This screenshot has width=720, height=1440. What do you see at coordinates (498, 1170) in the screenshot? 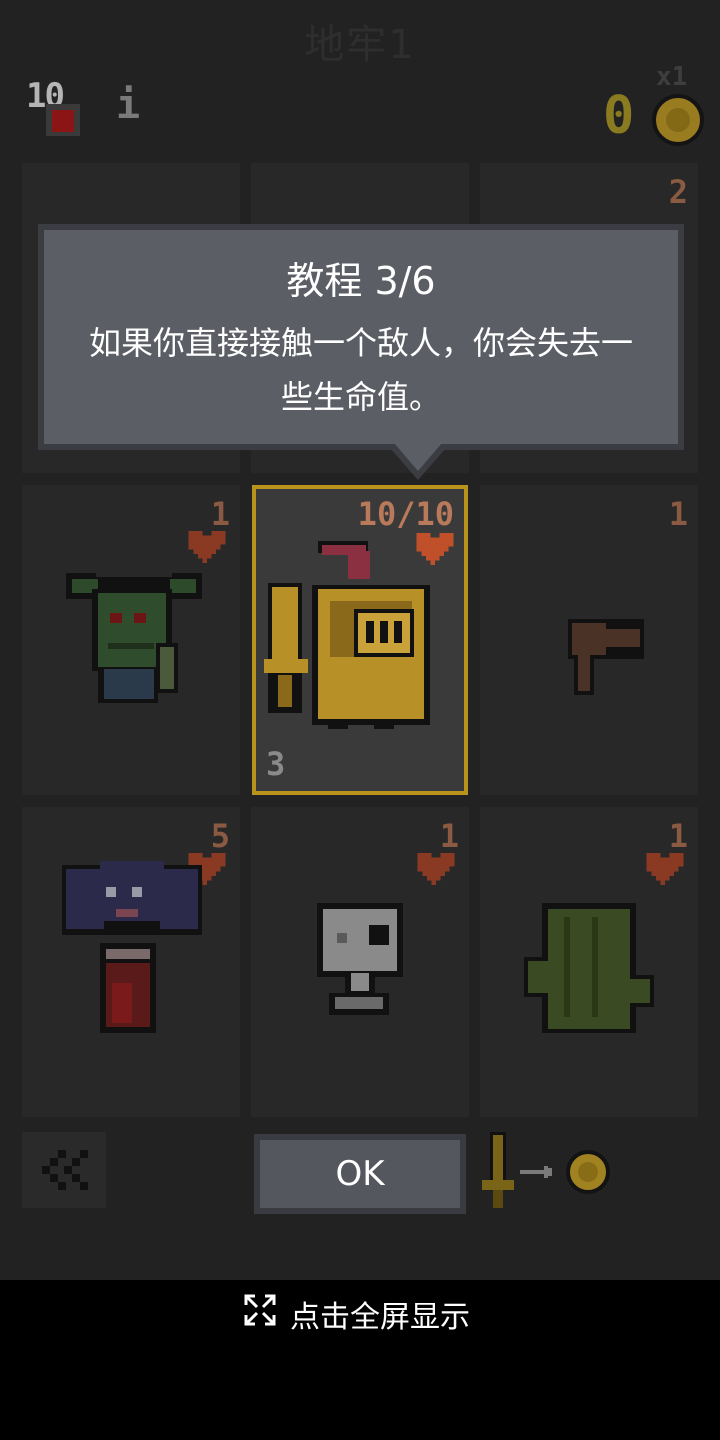
I see `sword-icon` at bounding box center [498, 1170].